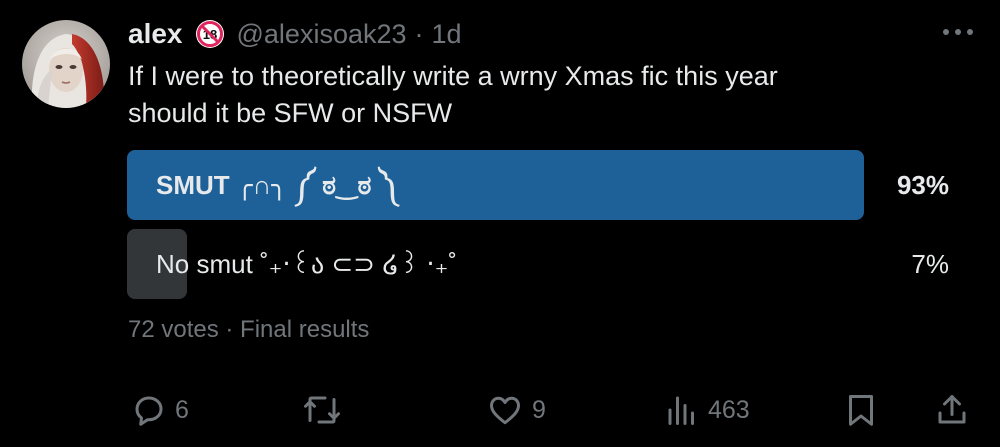 The width and height of the screenshot is (1000, 447). Describe the element at coordinates (210, 34) in the screenshot. I see `no-under-18-icon: 18` at that location.